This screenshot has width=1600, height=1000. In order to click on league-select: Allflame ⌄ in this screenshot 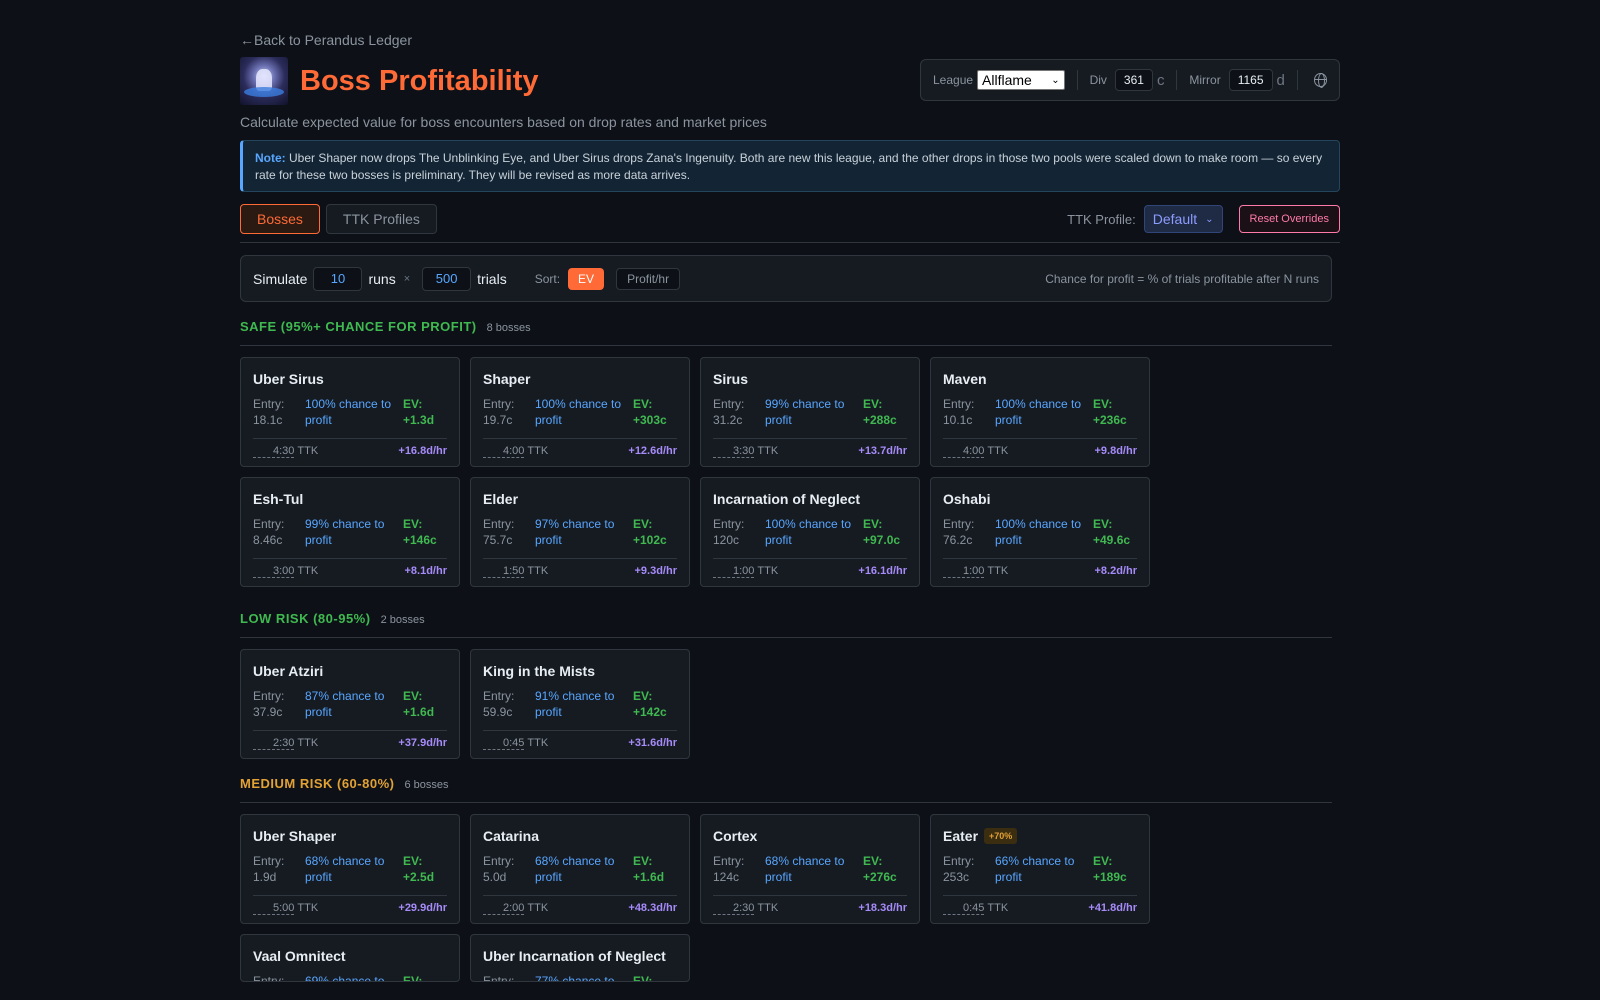, I will do `click(1021, 80)`.